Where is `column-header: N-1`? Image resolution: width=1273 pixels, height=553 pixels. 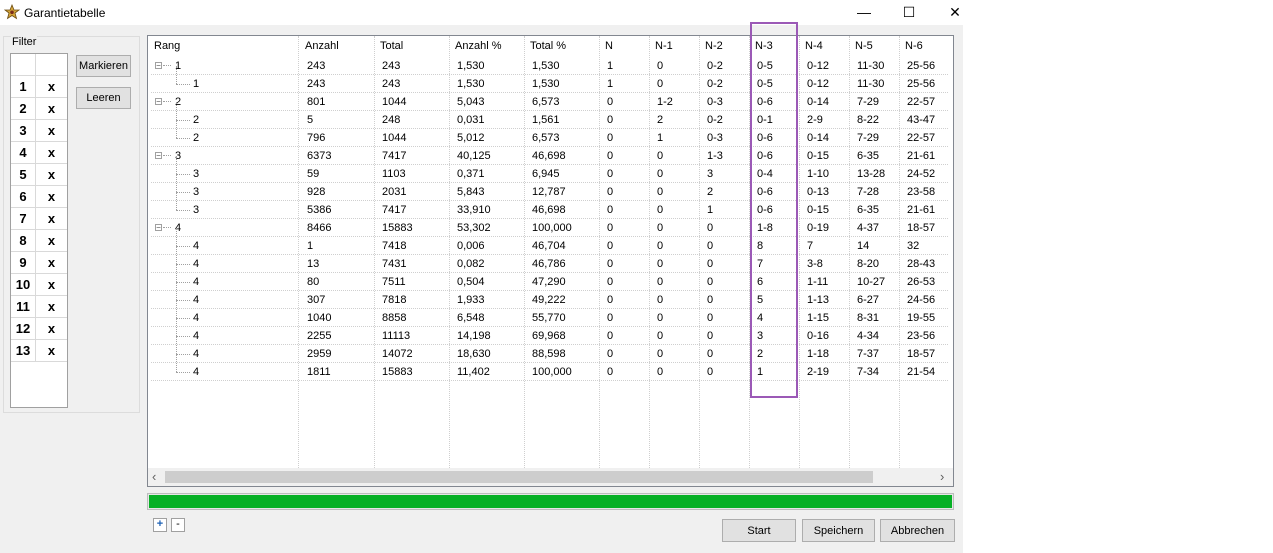
column-header: N-1 is located at coordinates (664, 46).